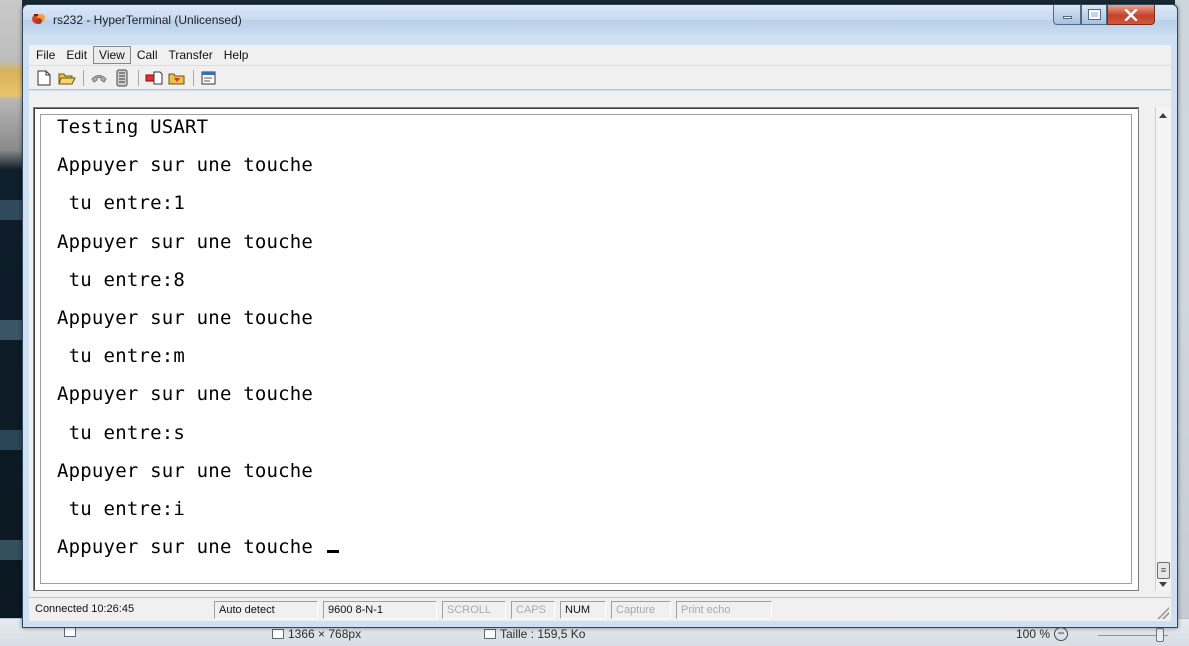 Image resolution: width=1189 pixels, height=646 pixels. Describe the element at coordinates (85, 608) in the screenshot. I see `status-connected: Connected 10:26:45` at that location.